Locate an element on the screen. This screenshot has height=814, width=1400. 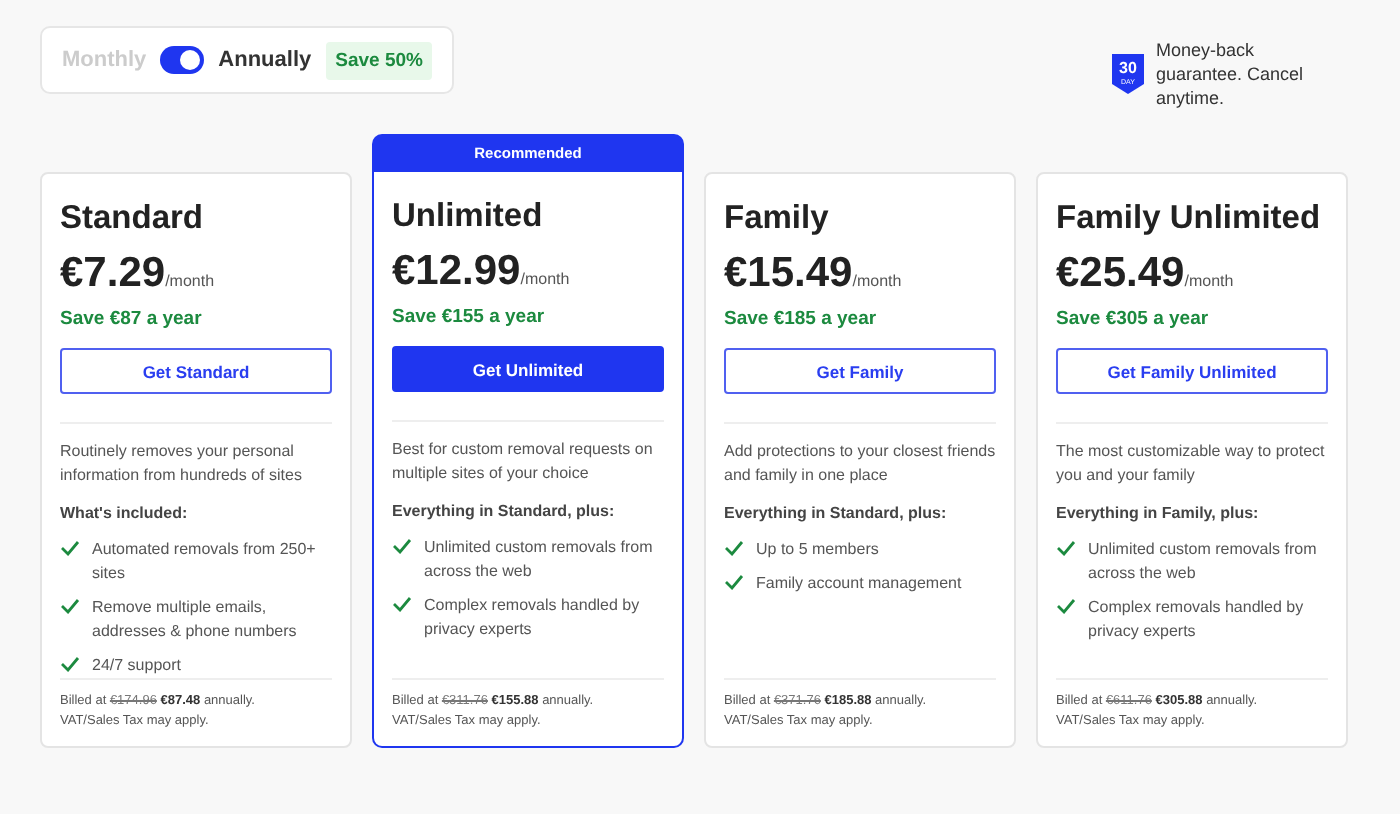
feature-text: Remove multiple emails, addresses & phone numbers is located at coordinates (195, 620).